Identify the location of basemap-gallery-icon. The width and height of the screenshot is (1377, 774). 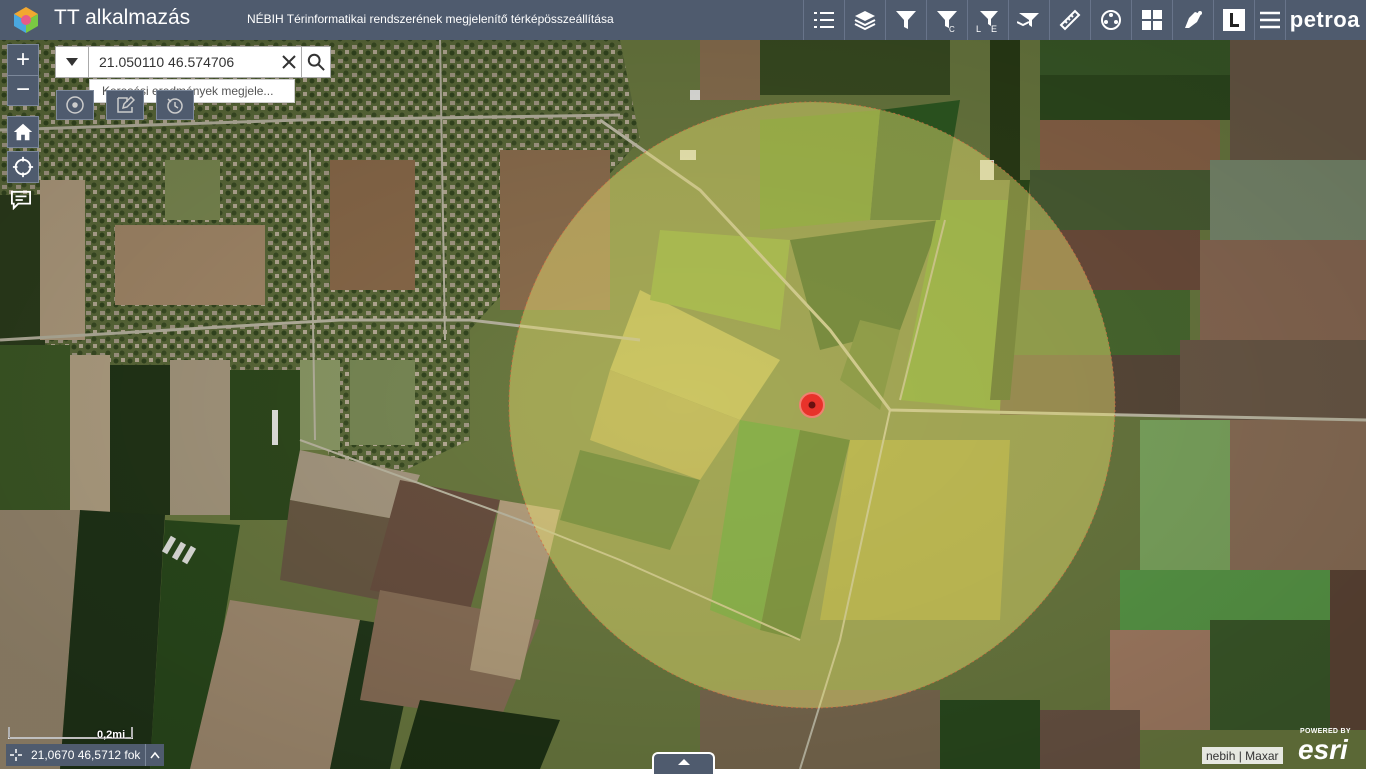
(1151, 20).